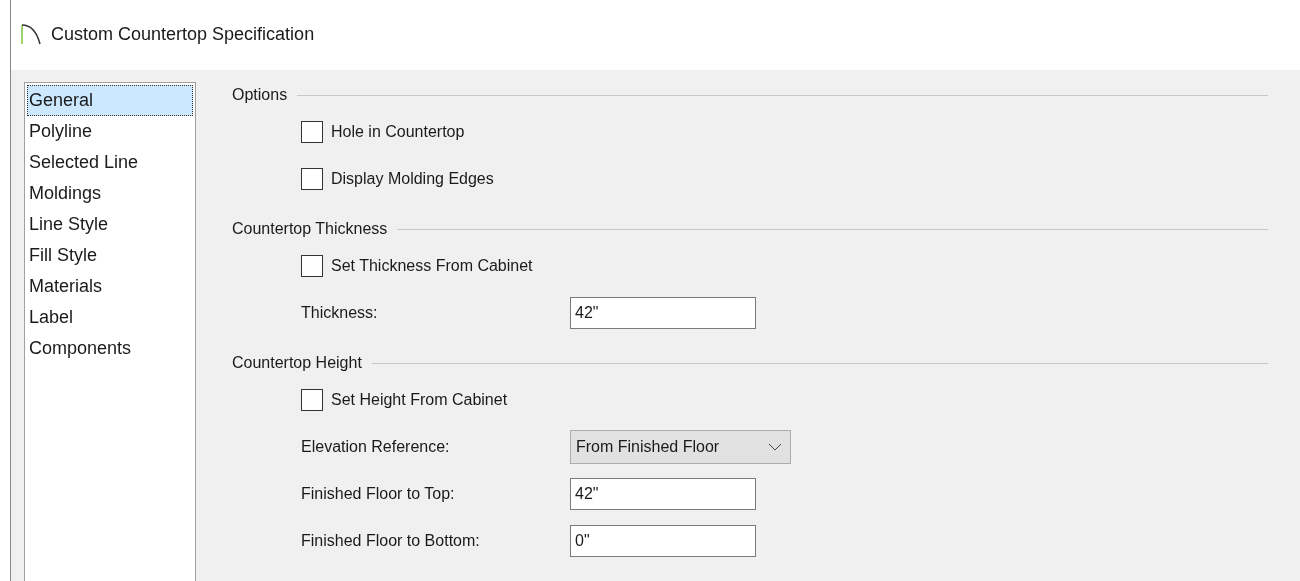 Image resolution: width=1300 pixels, height=581 pixels. I want to click on section-heading: Countertop Thickness, so click(310, 229).